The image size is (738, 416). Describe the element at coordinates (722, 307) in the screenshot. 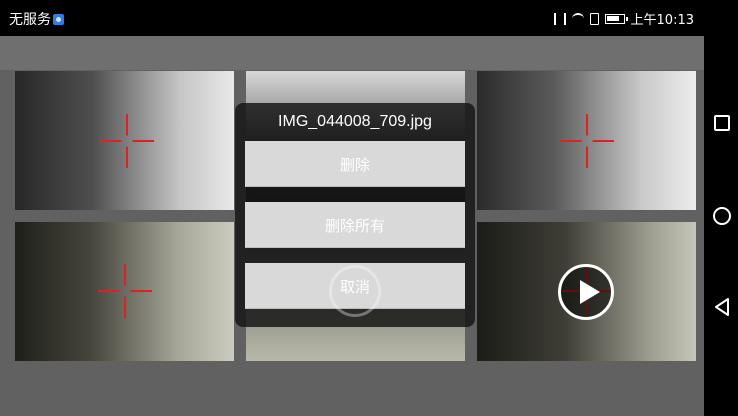

I see `back-icon` at that location.